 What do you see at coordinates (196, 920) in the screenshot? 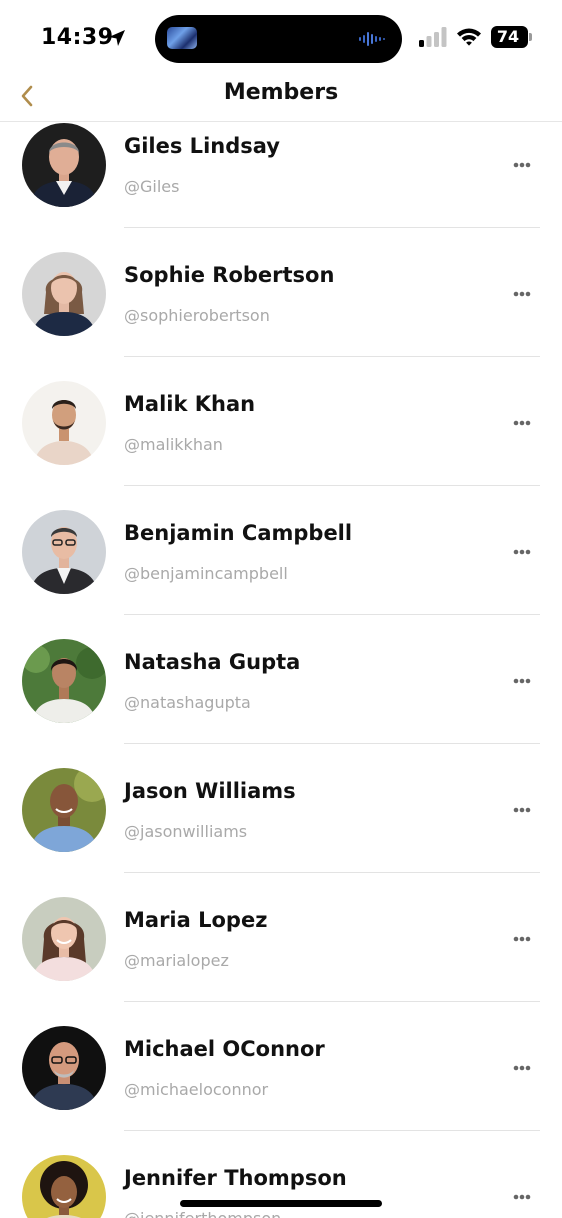
I see `member-name: Maria Lopez` at bounding box center [196, 920].